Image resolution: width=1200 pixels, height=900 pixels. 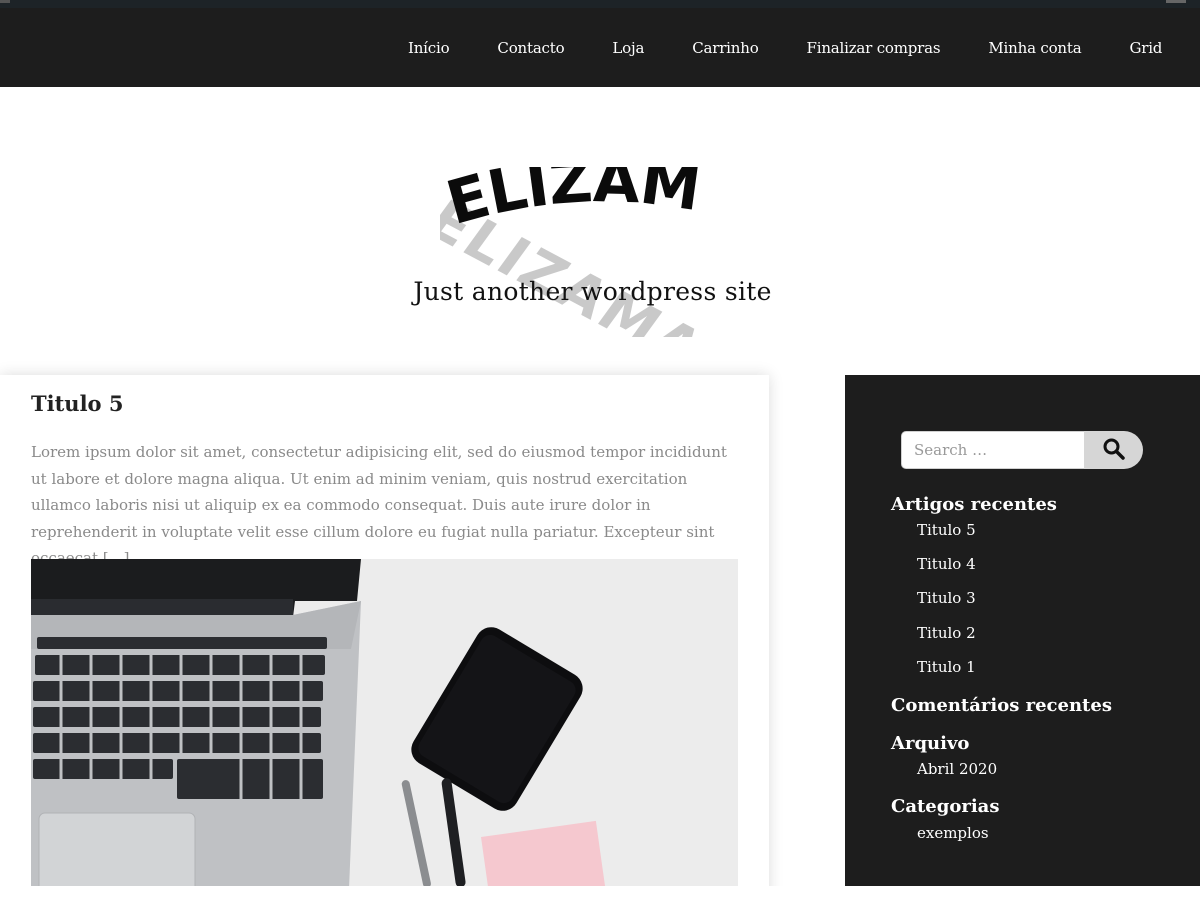 I want to click on nav-link-minha-conta: Minha conta, so click(x=1034, y=48).